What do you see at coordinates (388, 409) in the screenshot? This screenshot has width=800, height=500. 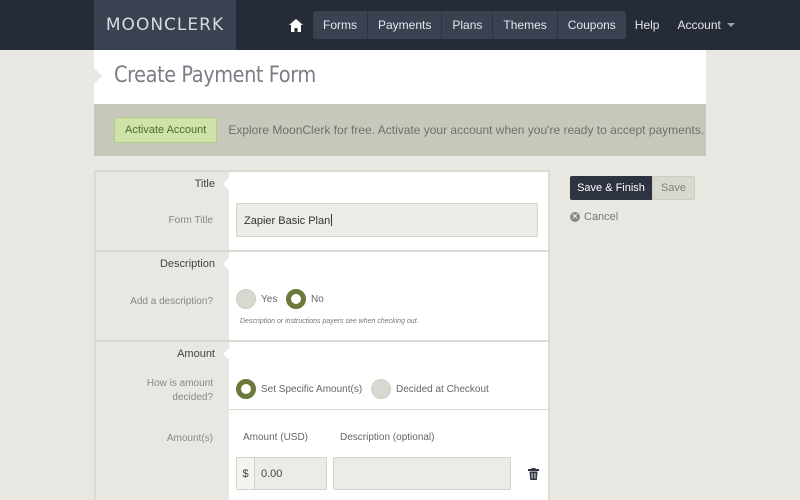 I see `amount-divider` at bounding box center [388, 409].